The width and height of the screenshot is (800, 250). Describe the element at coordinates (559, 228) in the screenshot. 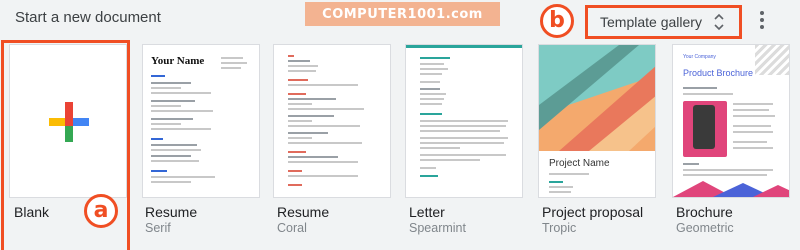

I see `template-sub-tropic: Tropic` at that location.